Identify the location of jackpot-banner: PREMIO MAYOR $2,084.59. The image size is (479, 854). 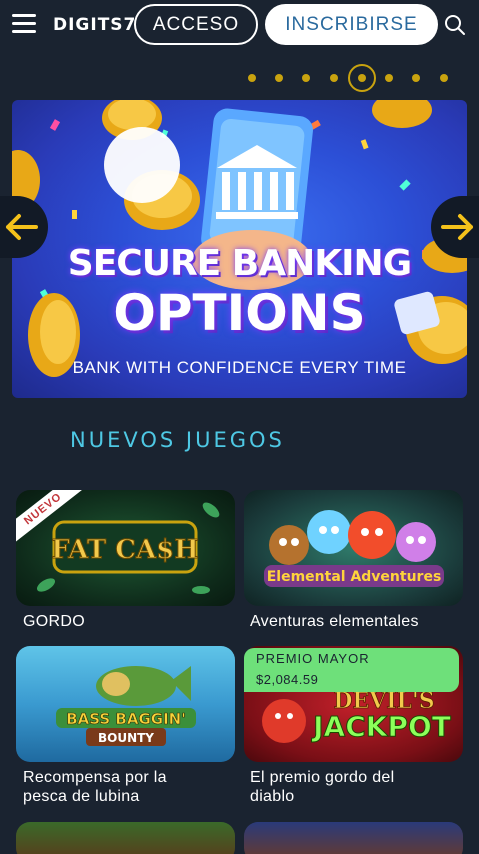
(351, 670).